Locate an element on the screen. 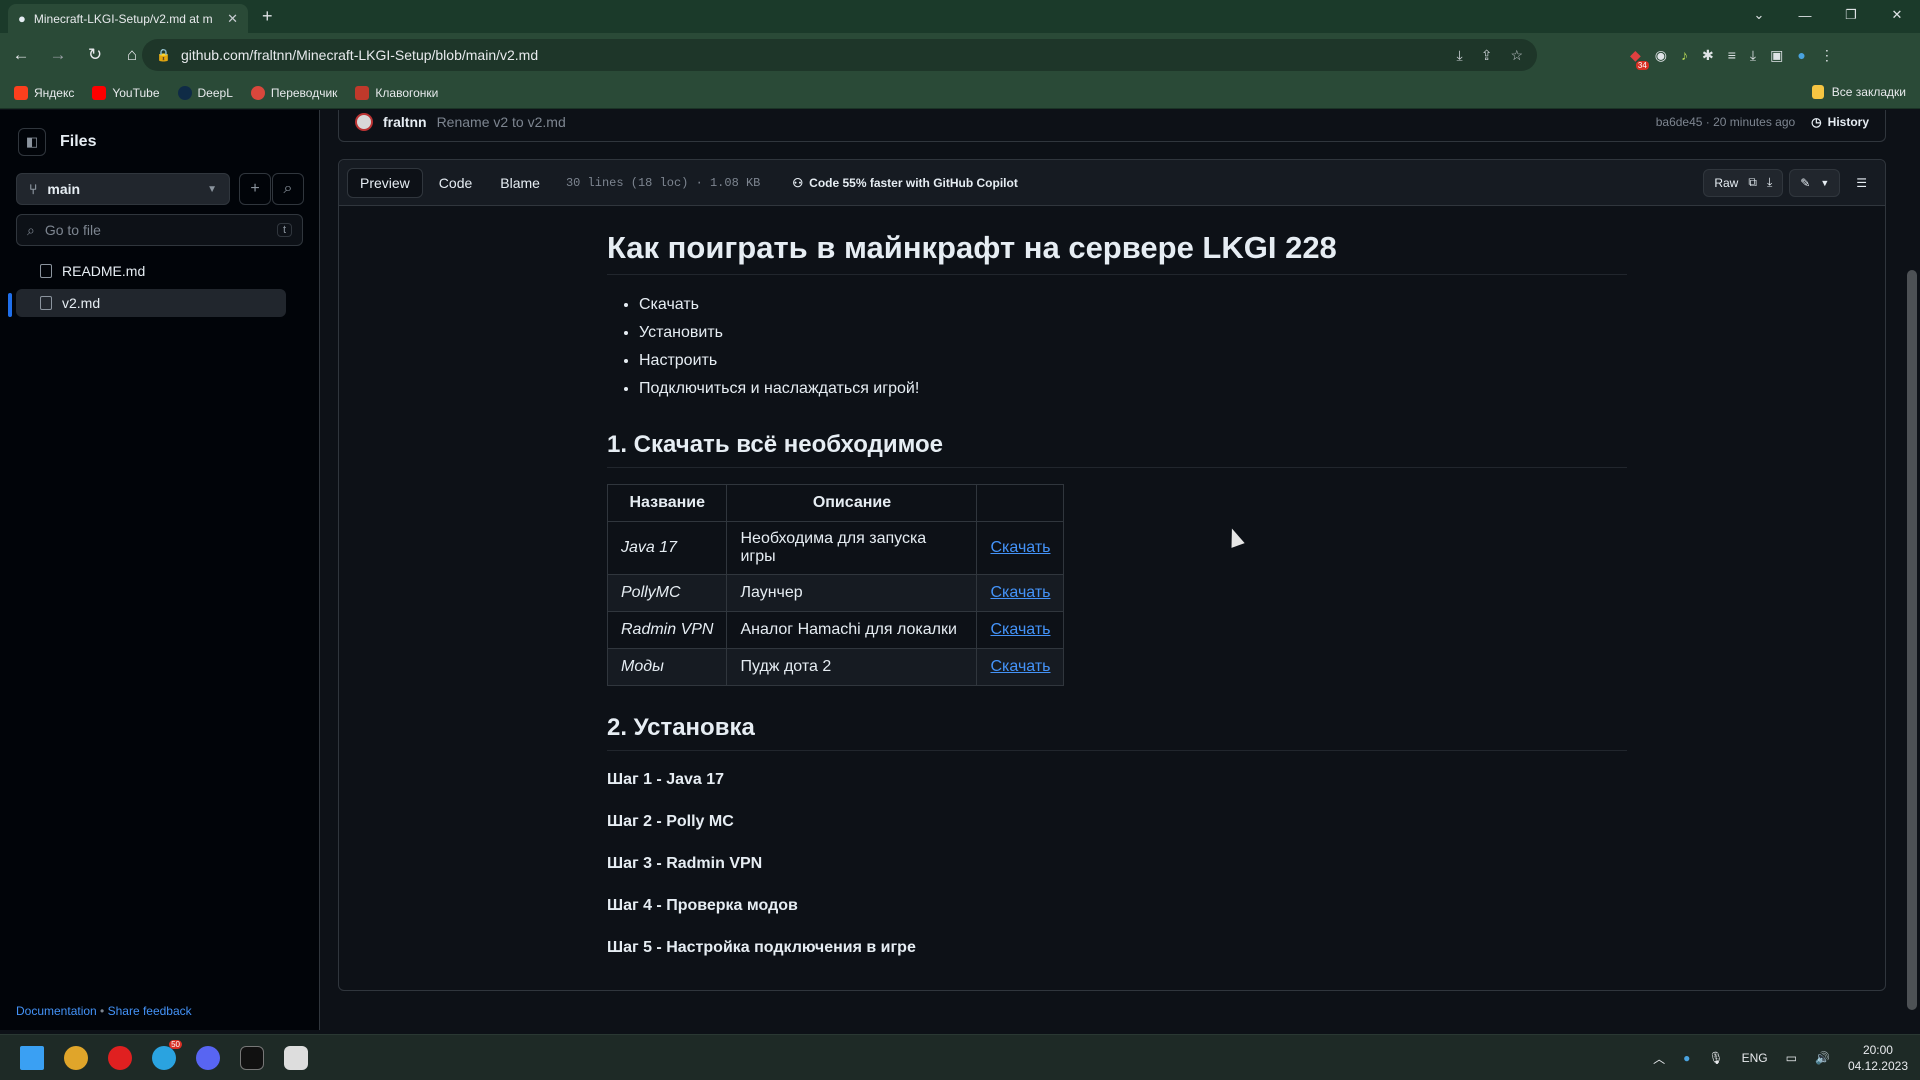 This screenshot has height=1080, width=1920. tab-title: Minecraft-LKGI-Setup/v2.md at m is located at coordinates (123, 18).